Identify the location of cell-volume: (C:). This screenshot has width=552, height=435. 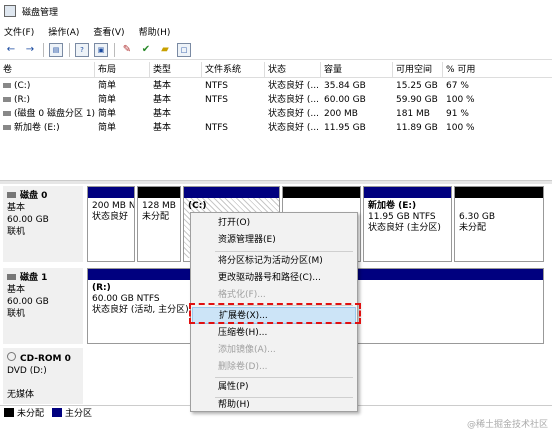
(47, 85).